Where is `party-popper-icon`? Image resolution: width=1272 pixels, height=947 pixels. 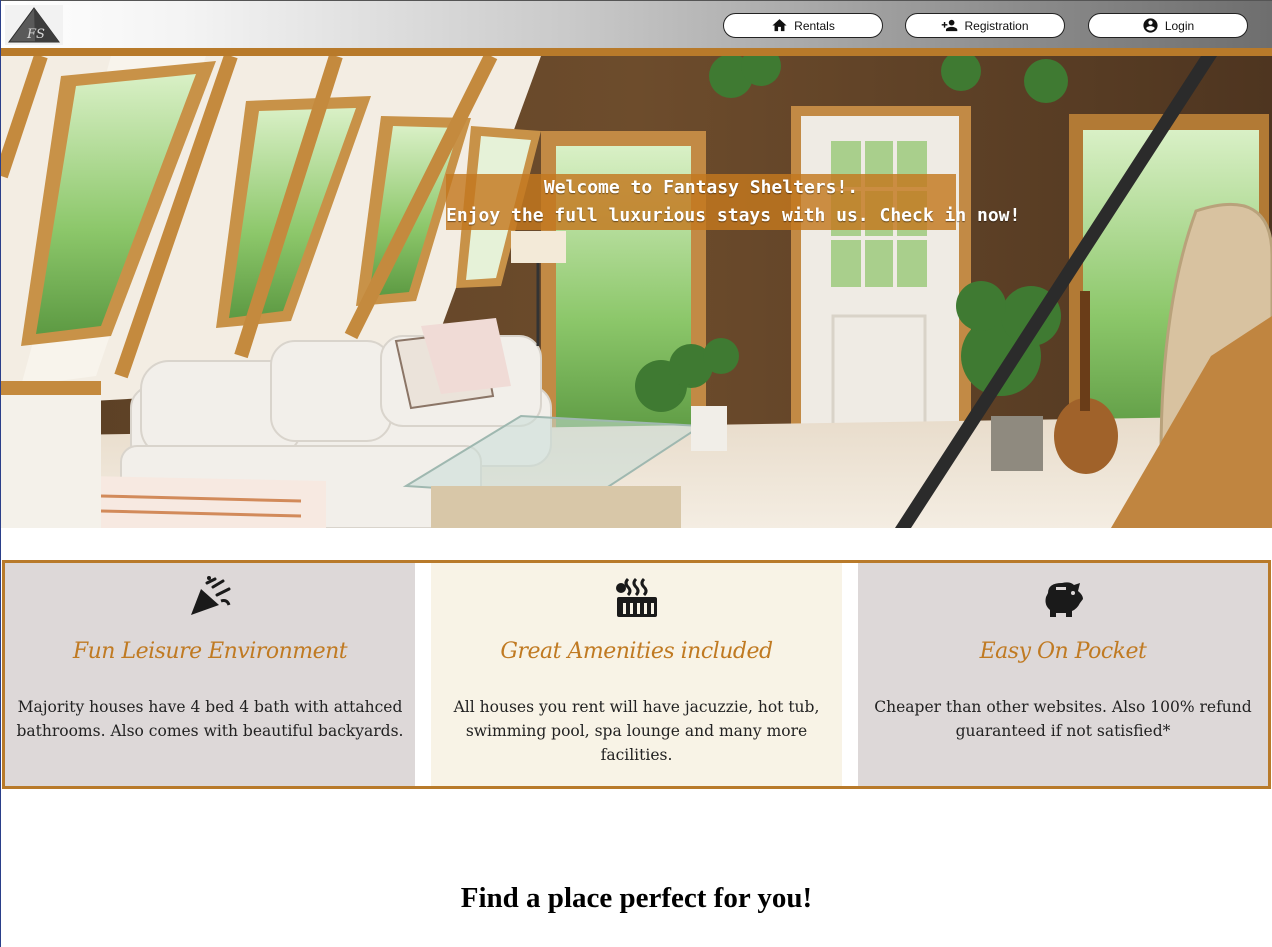 party-popper-icon is located at coordinates (210, 597).